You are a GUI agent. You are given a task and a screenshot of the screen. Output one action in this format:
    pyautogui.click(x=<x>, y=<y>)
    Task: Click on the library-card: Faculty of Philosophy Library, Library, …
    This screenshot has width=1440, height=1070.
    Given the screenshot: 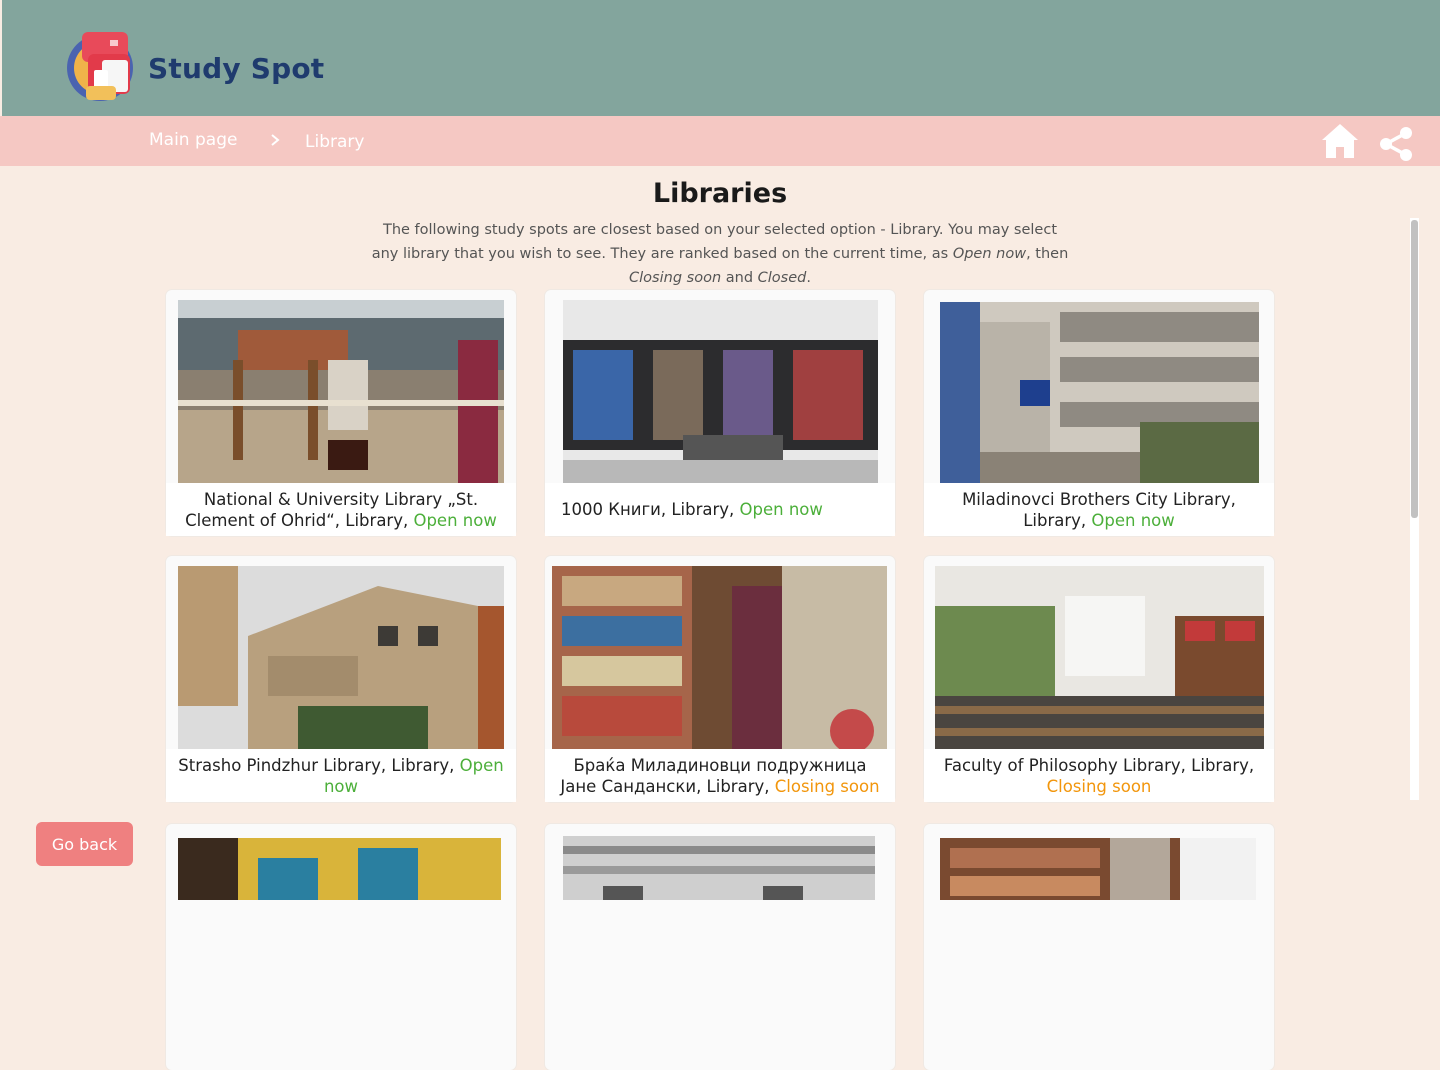 What is the action you would take?
    pyautogui.click(x=1099, y=679)
    